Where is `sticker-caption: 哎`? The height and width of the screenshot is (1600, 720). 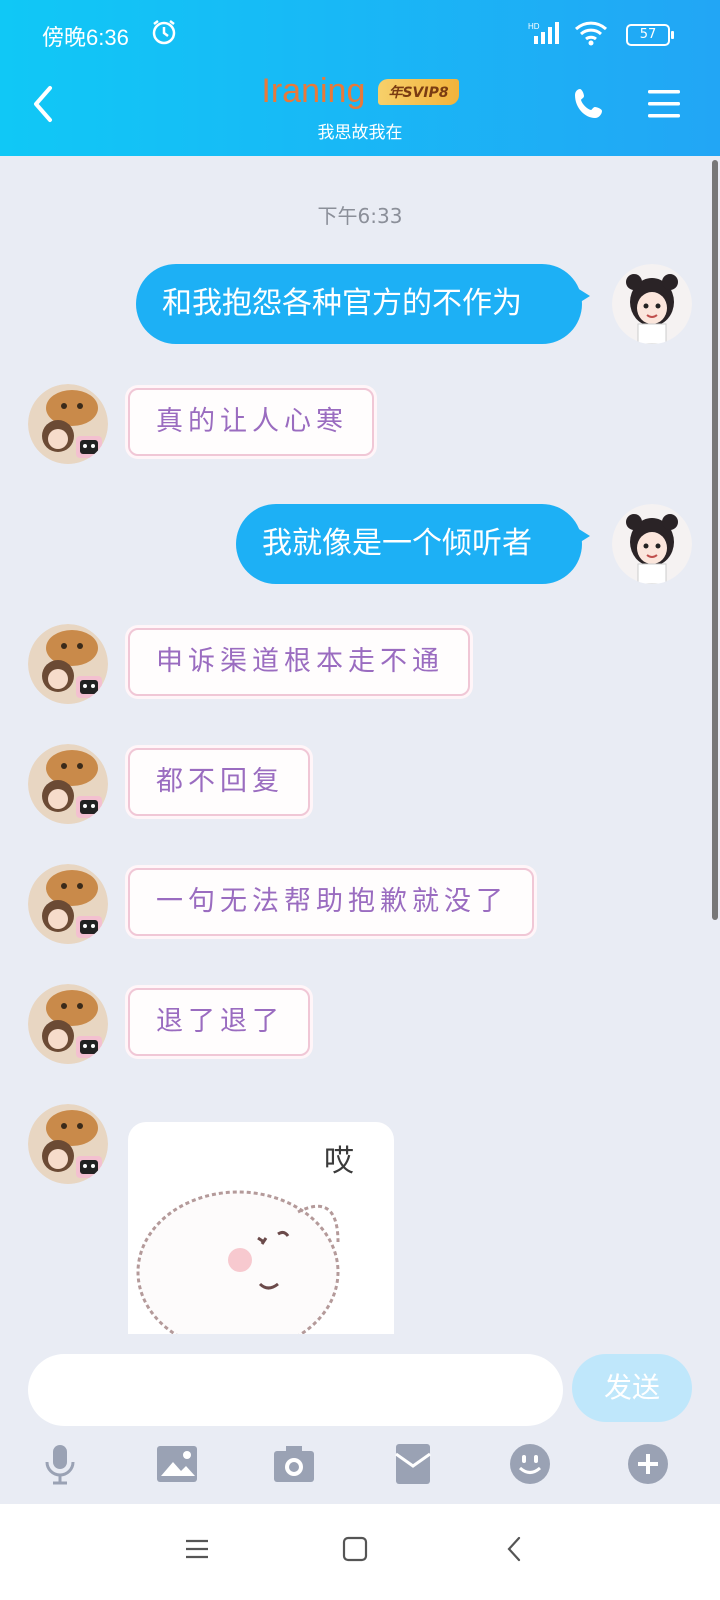
sticker-caption: 哎 is located at coordinates (339, 1161).